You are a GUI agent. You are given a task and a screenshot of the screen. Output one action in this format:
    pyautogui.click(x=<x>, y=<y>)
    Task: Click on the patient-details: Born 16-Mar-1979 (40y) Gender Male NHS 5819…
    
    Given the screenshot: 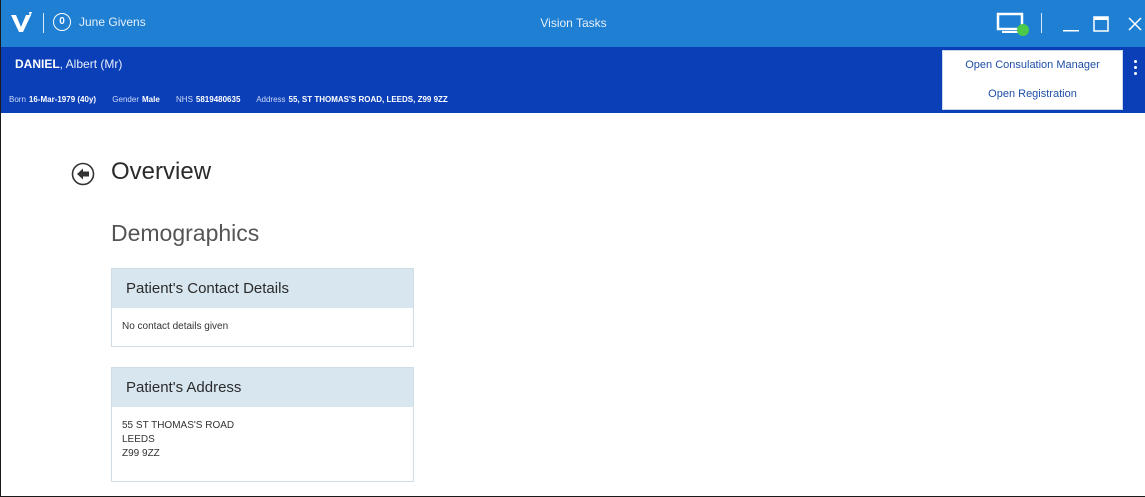 What is the action you would take?
    pyautogui.click(x=235, y=99)
    